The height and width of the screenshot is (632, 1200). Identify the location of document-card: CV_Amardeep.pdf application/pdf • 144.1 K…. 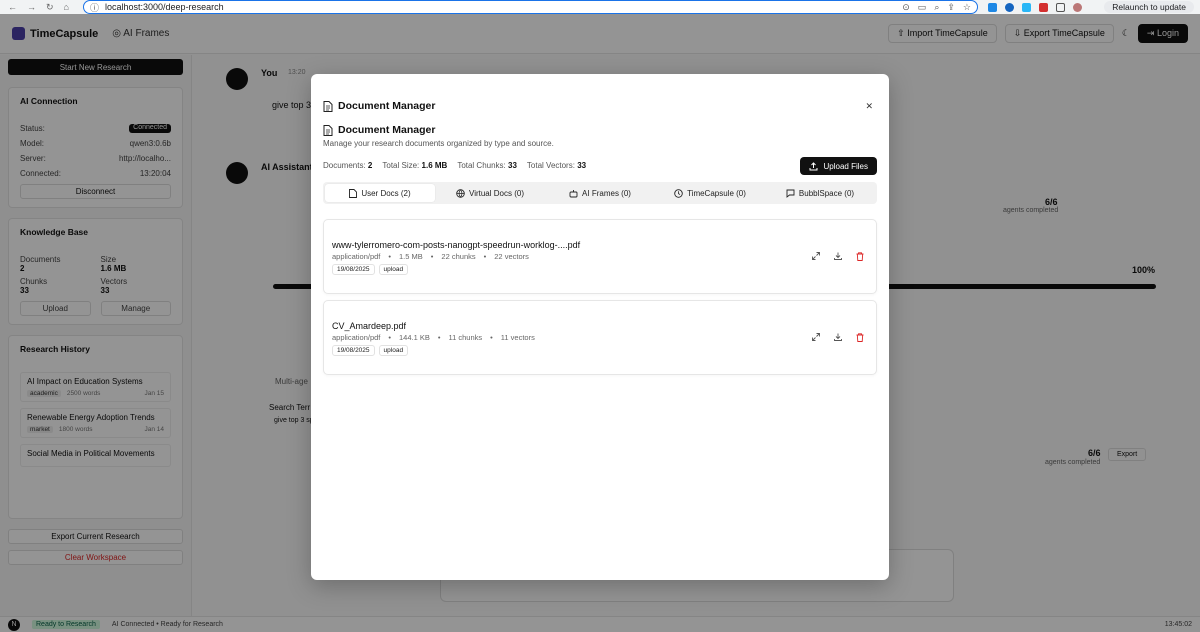
(600, 337).